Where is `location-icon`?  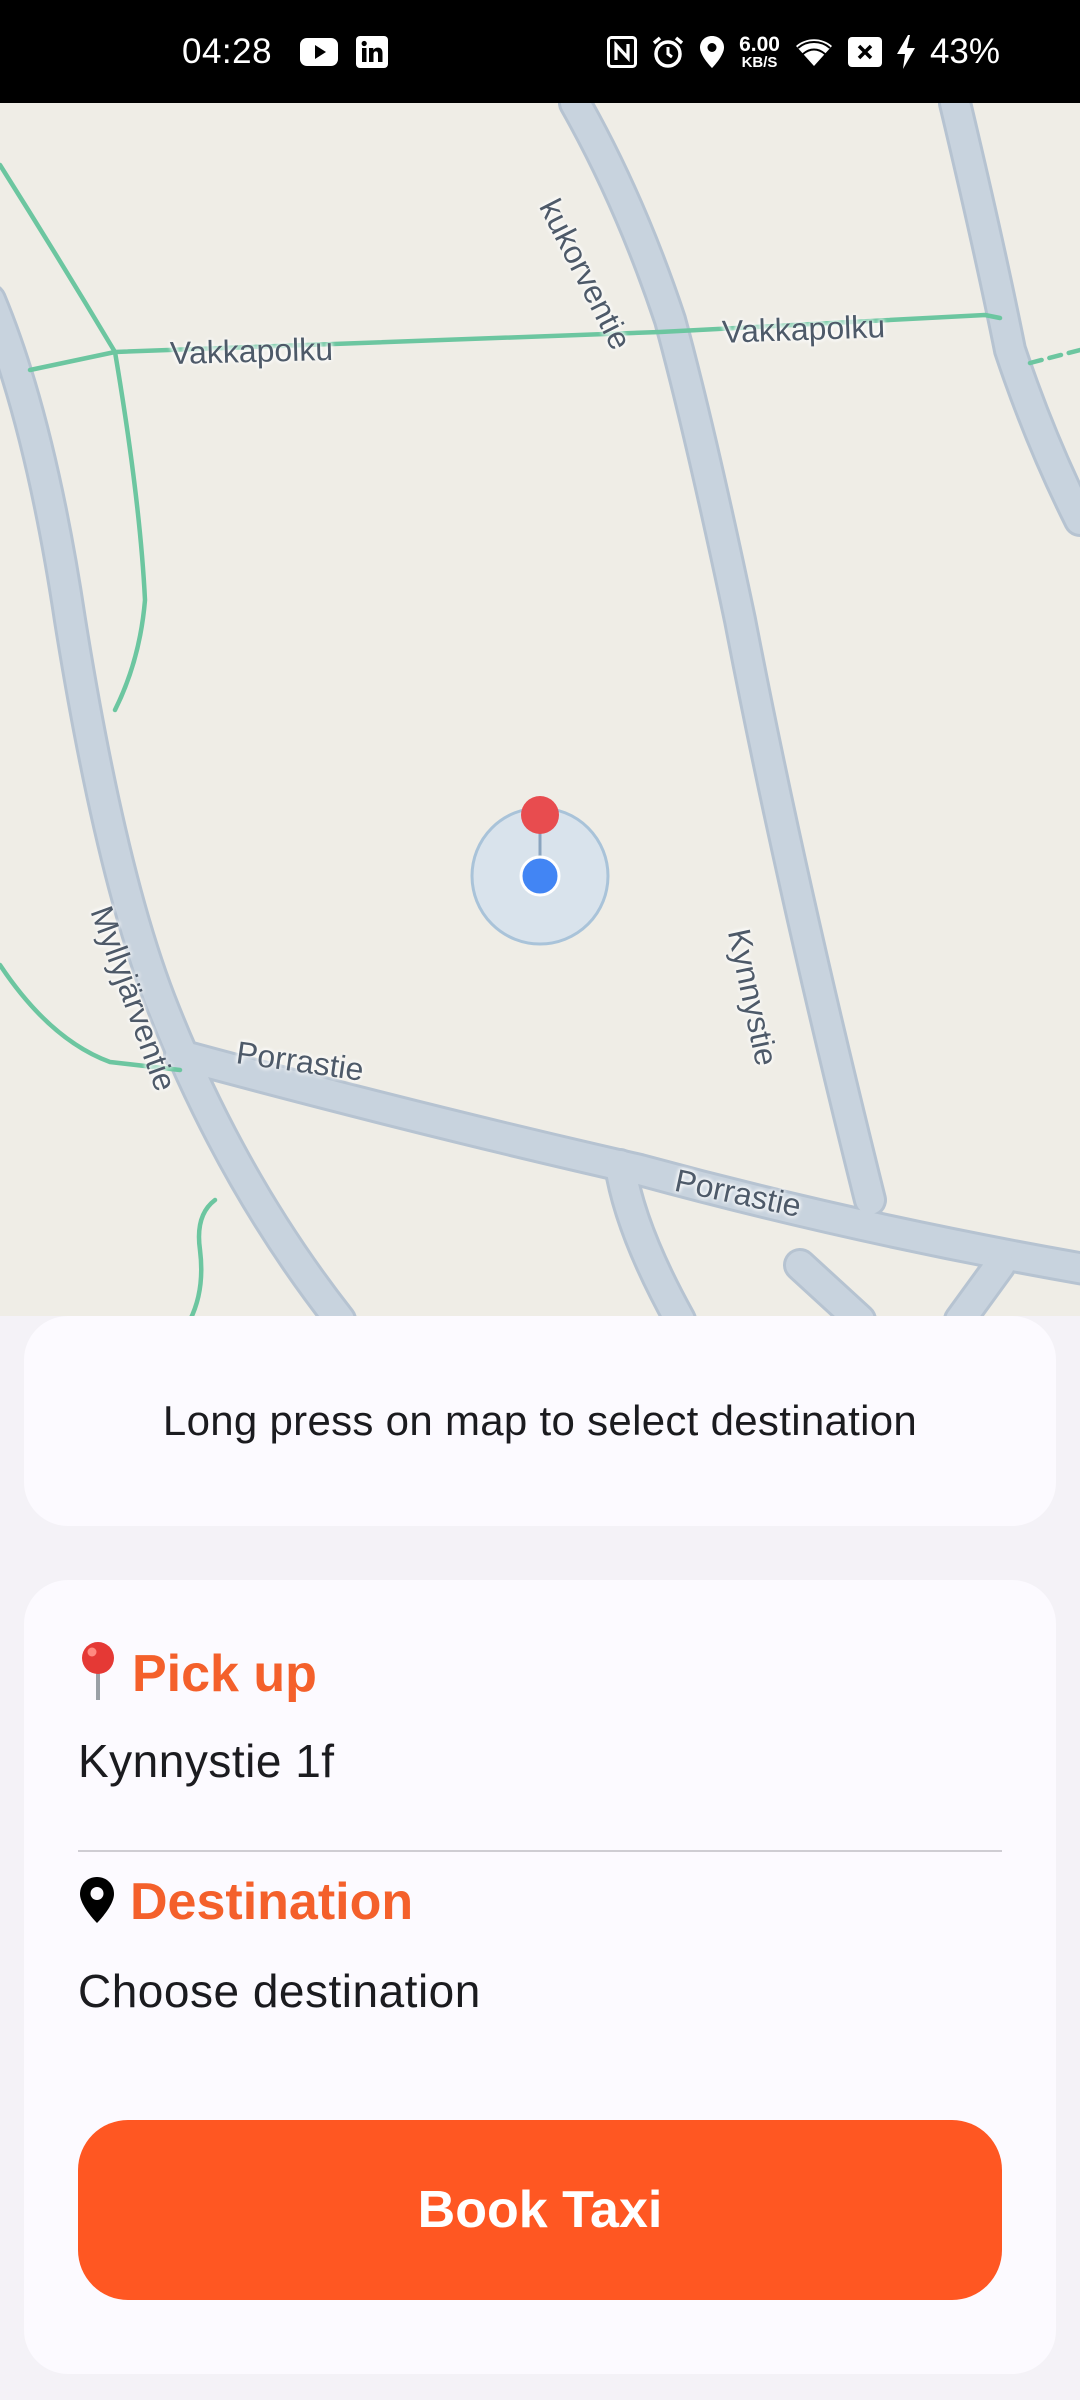
location-icon is located at coordinates (712, 52).